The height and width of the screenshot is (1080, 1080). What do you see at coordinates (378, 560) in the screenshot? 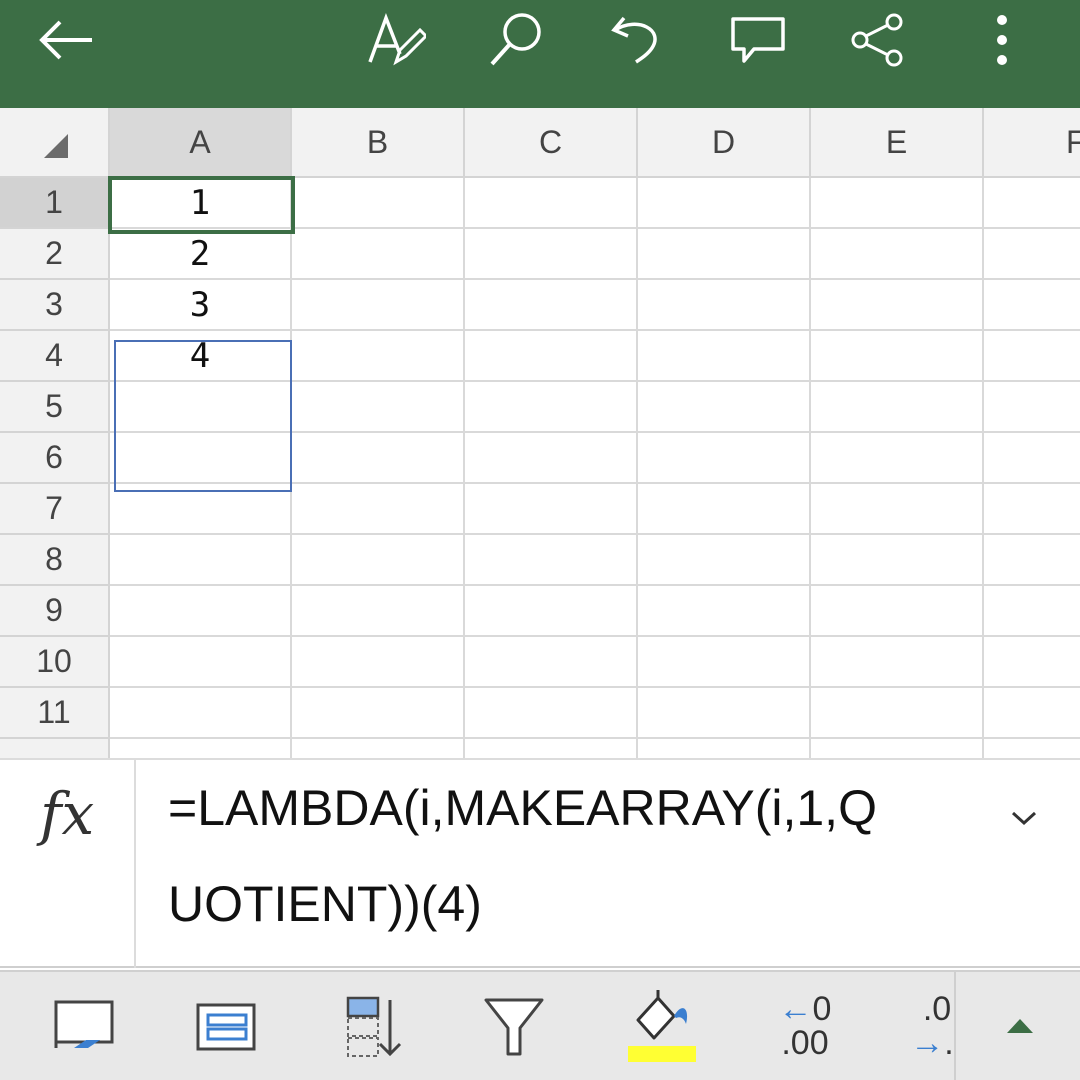
I see `cell-b8` at bounding box center [378, 560].